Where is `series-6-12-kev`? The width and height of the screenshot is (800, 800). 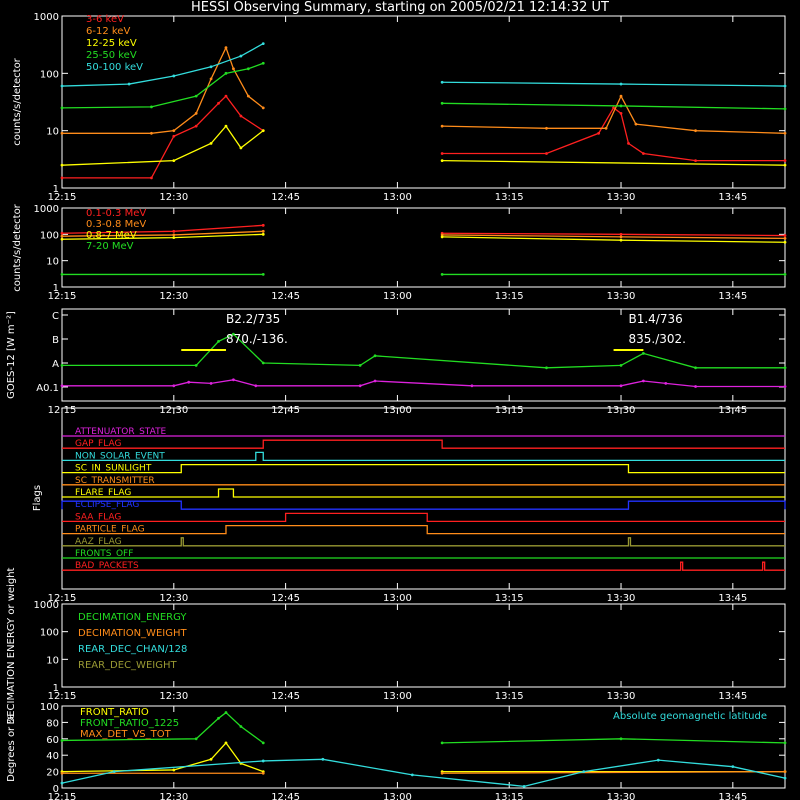
series-6-12-kev is located at coordinates (614, 114).